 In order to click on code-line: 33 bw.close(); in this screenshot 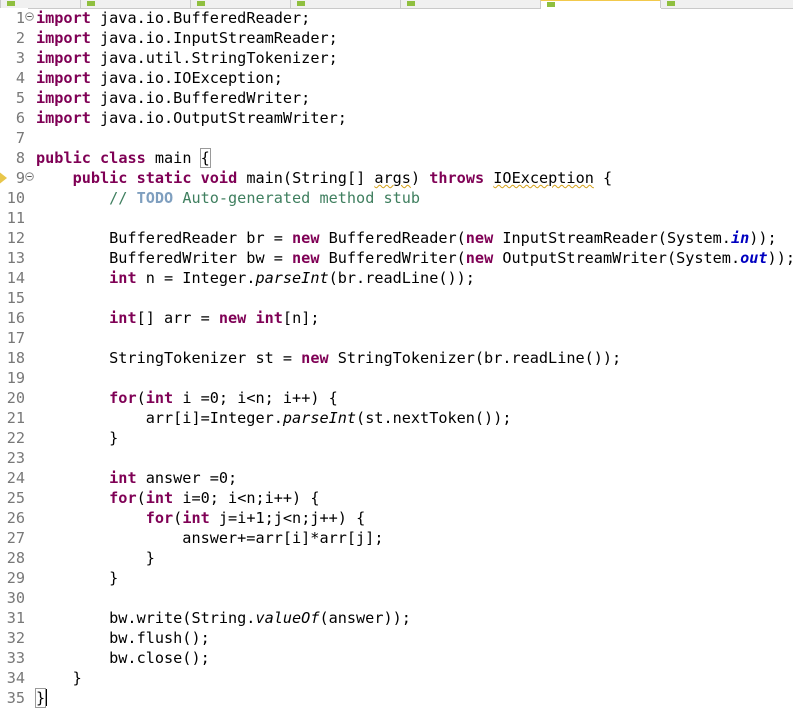, I will do `click(396, 658)`.